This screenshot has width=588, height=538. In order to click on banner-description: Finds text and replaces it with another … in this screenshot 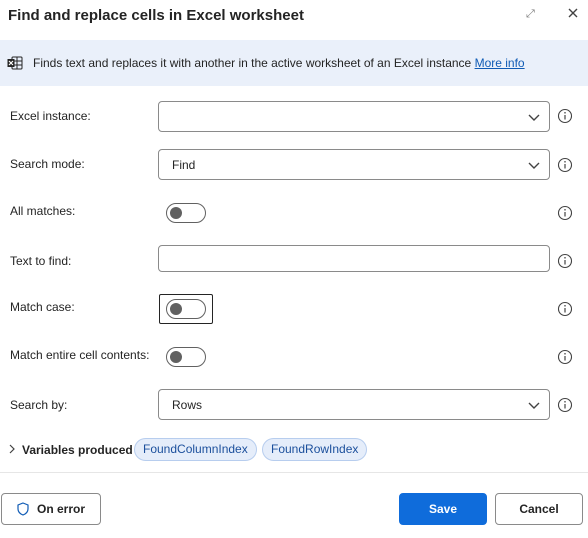, I will do `click(279, 63)`.